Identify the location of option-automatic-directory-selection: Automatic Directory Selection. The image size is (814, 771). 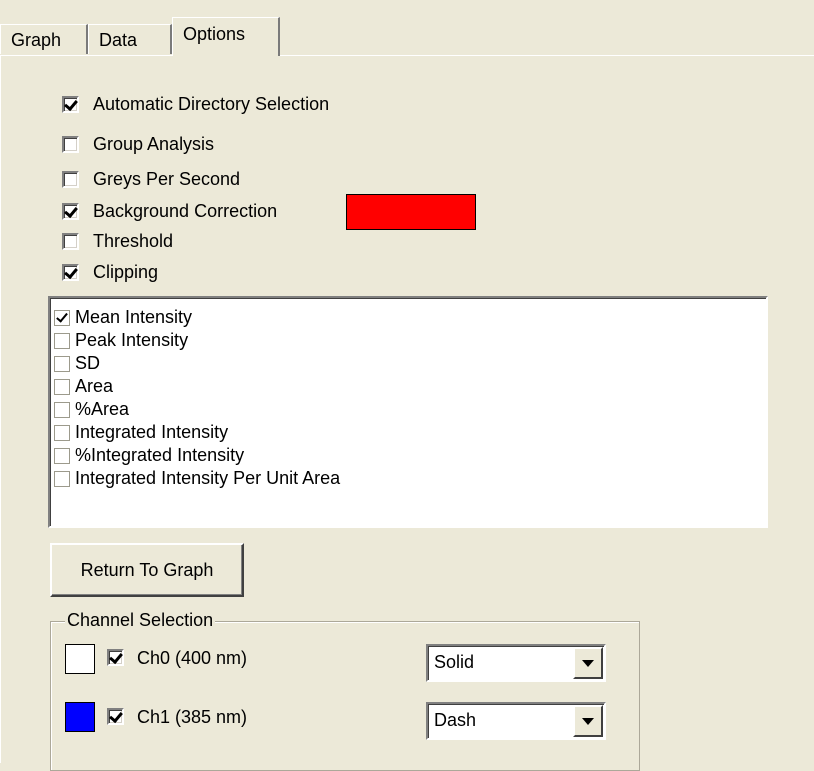
(195, 104).